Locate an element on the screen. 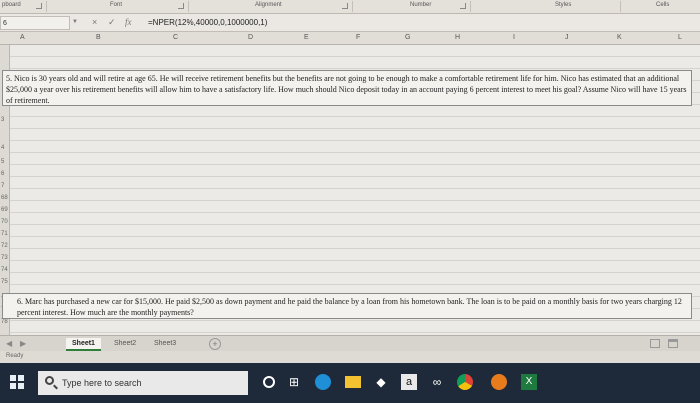 This screenshot has height=403, width=700. ribbon-group-font: Font is located at coordinates (116, 5).